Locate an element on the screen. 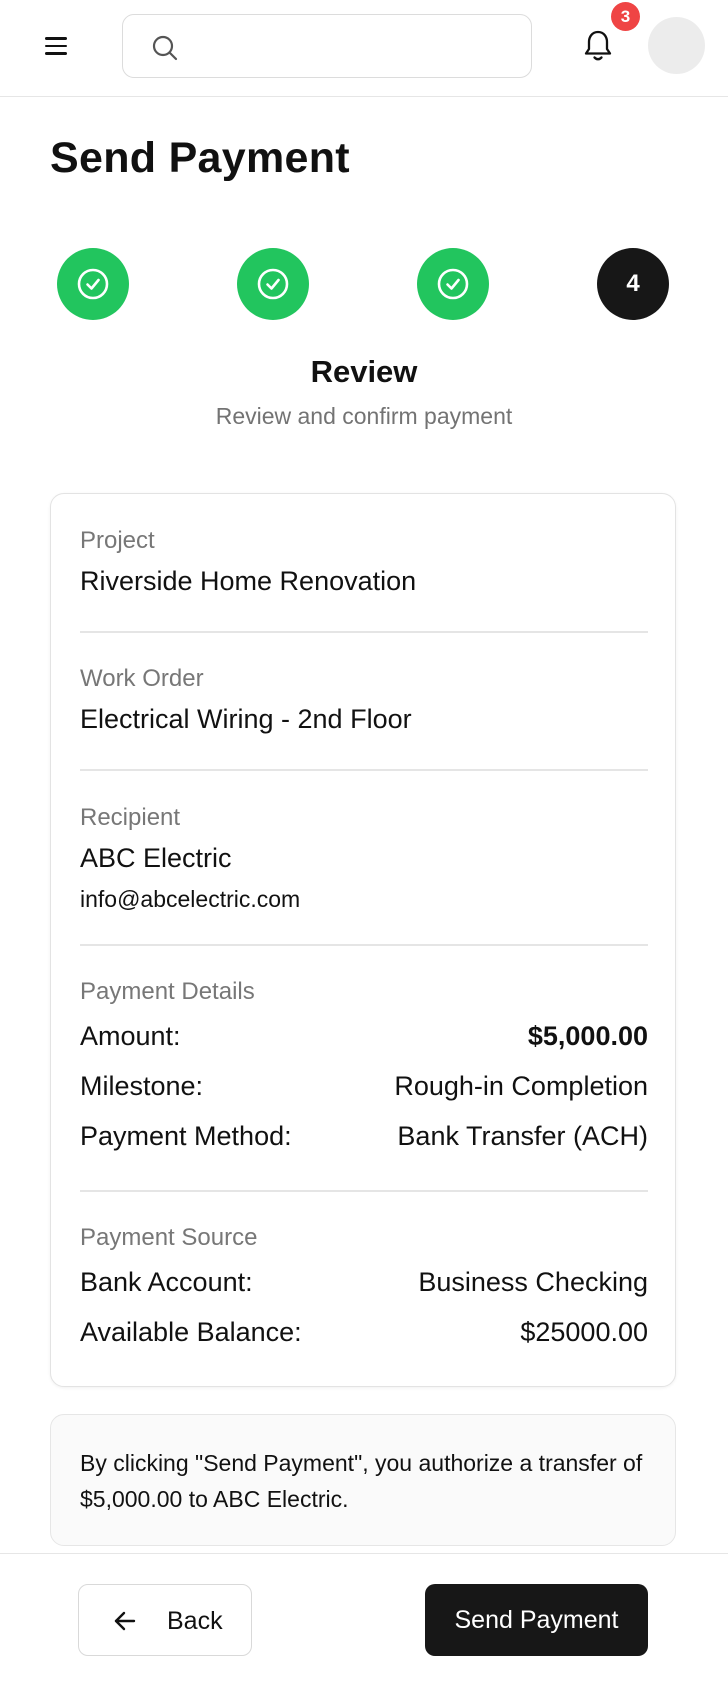 Image resolution: width=728 pixels, height=1682 pixels. amount-key: Amount: is located at coordinates (130, 1036).